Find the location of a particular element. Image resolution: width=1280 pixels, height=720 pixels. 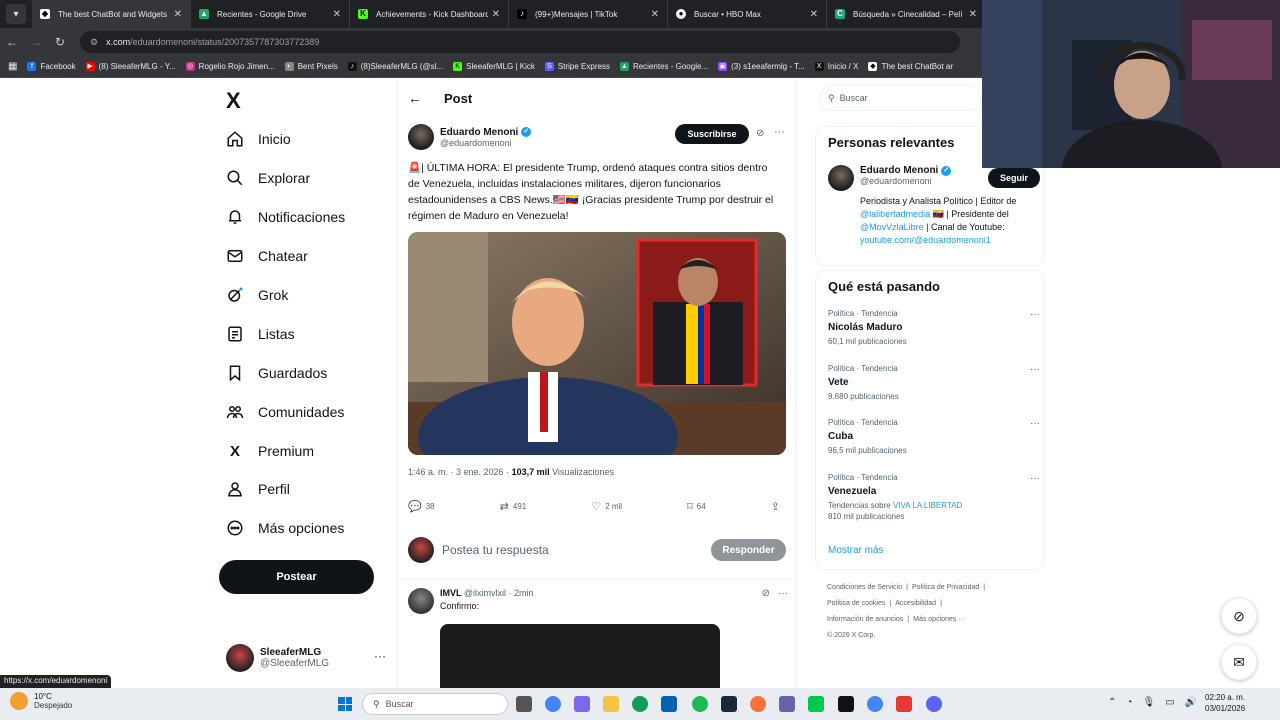

browser-tab: ▲ Recientes - Google Drive ✕ is located at coordinates (270, 14).